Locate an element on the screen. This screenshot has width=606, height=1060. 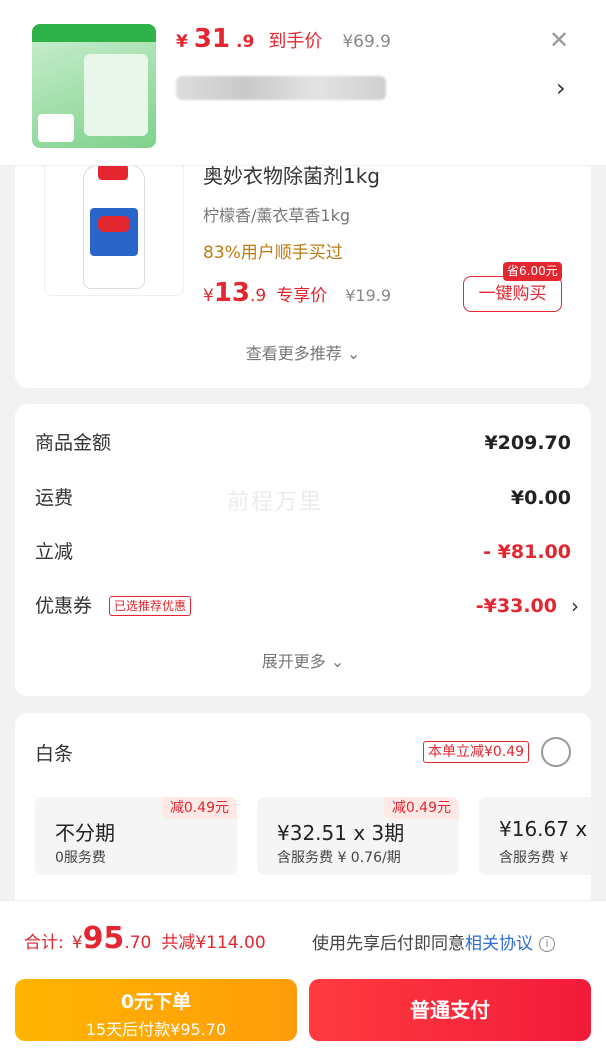
goods-amount-row: 商品金额 ¥209.70 is located at coordinates (303, 443).